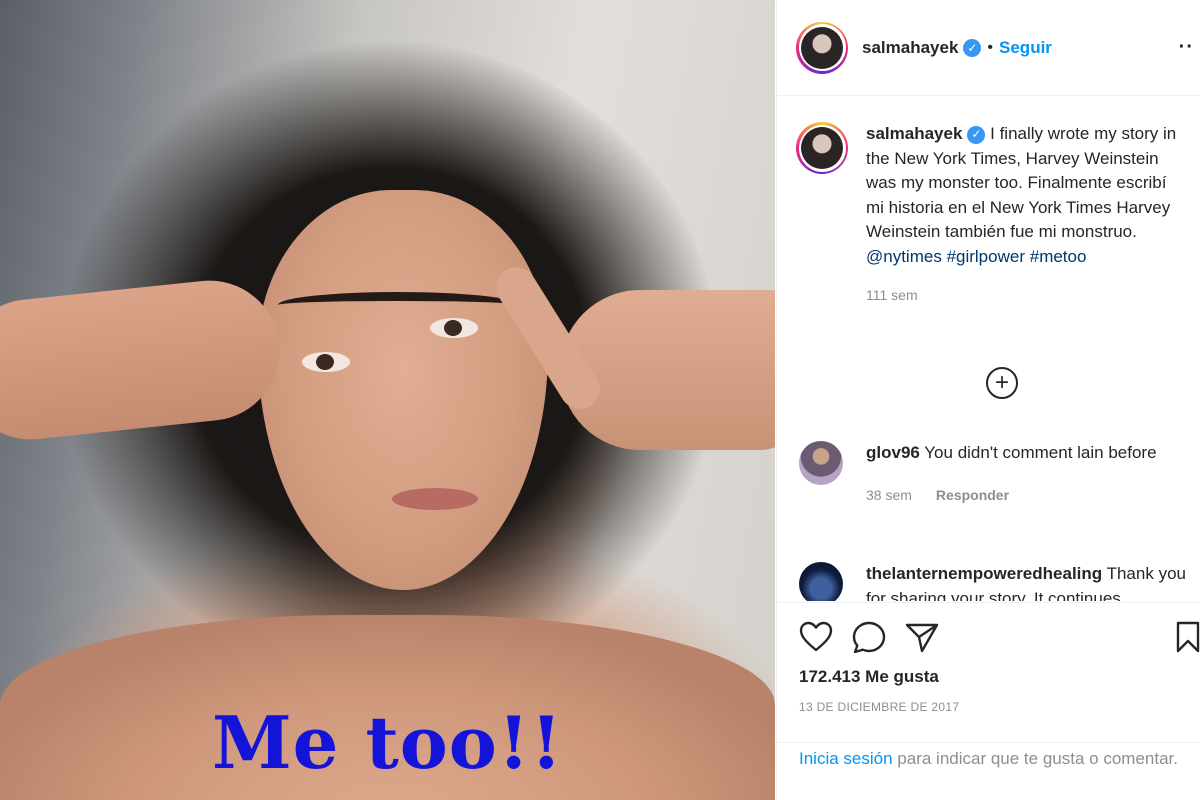 Image resolution: width=1200 pixels, height=800 pixels. What do you see at coordinates (1002, 383) in the screenshot?
I see `plus-circle-icon: +` at bounding box center [1002, 383].